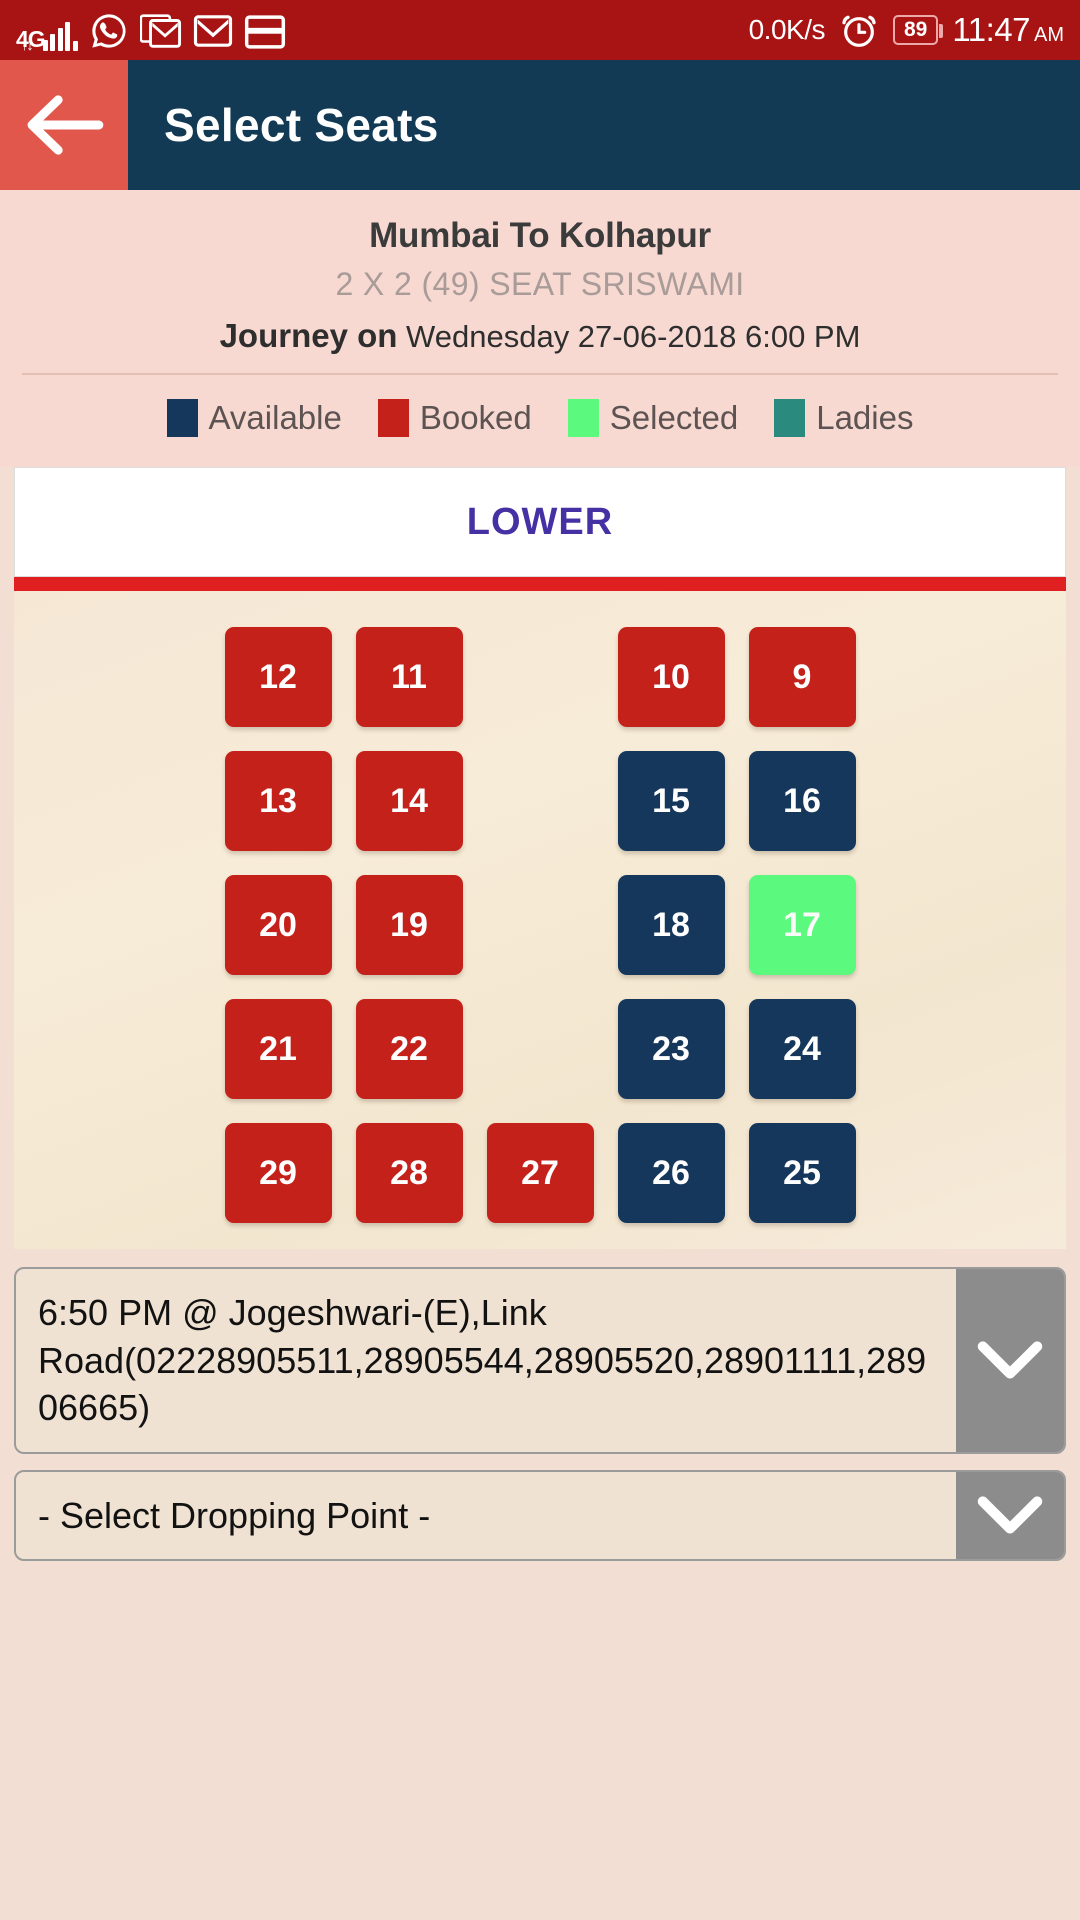  I want to click on seat-row: 12 11 10 9, so click(540, 677).